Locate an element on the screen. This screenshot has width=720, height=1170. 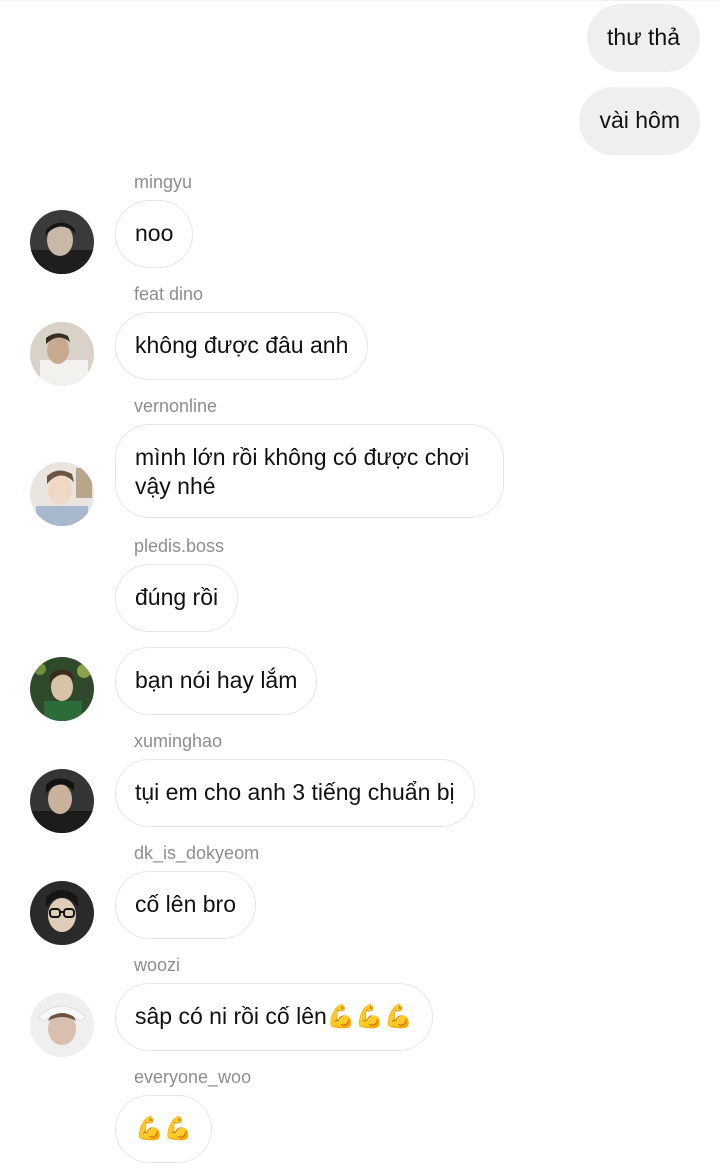
incoming-message: tụi em cho anh 3 tiếng chuẩn bị is located at coordinates (295, 793).